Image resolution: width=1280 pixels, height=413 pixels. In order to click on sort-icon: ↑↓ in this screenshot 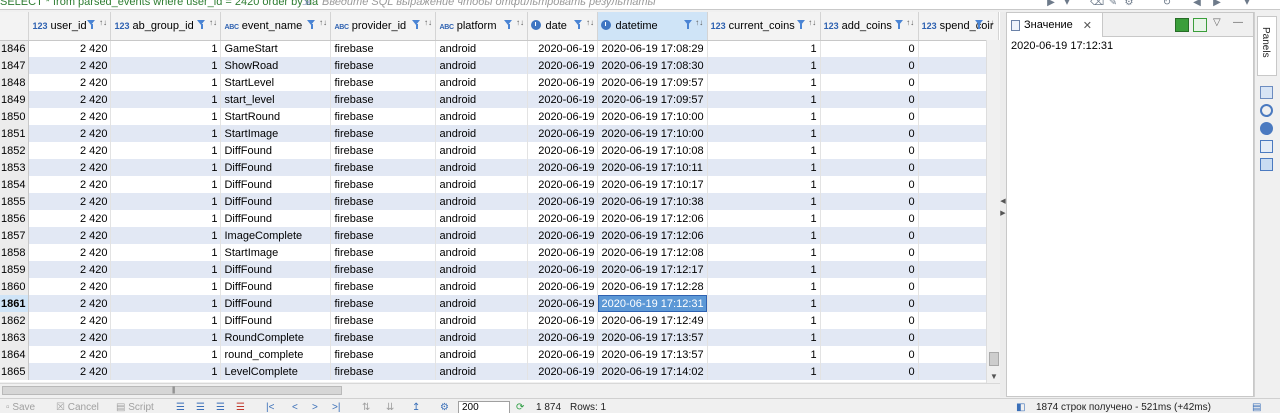, I will do `click(102, 24)`.